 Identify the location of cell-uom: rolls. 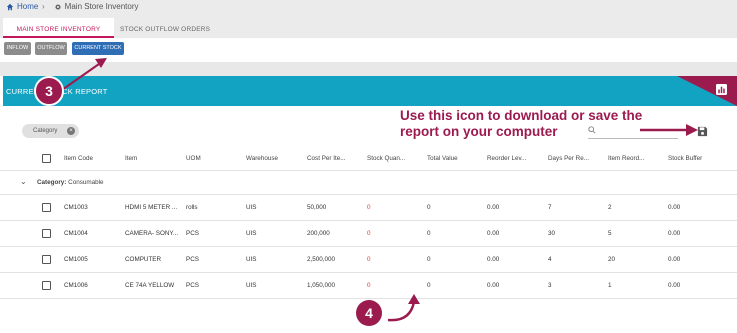
(192, 207).